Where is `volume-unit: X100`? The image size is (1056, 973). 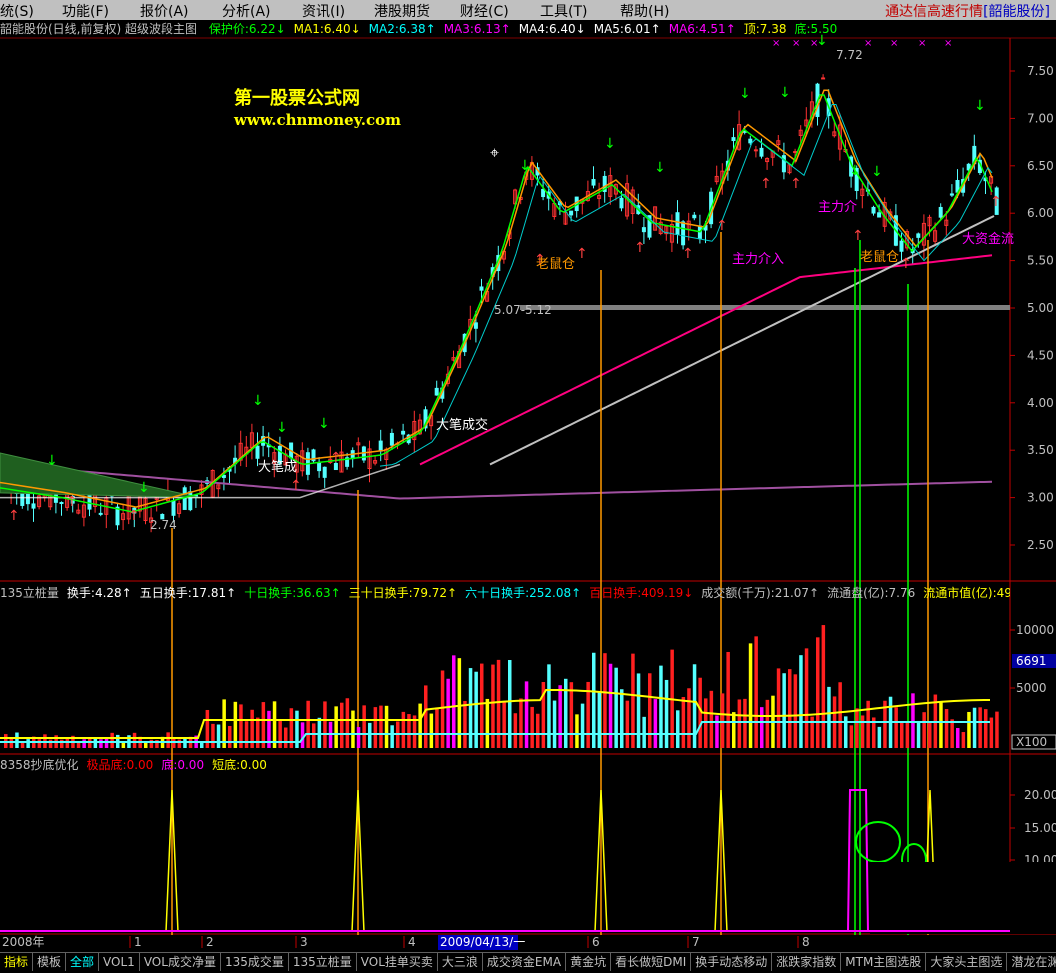
volume-unit: X100 is located at coordinates (1031, 742).